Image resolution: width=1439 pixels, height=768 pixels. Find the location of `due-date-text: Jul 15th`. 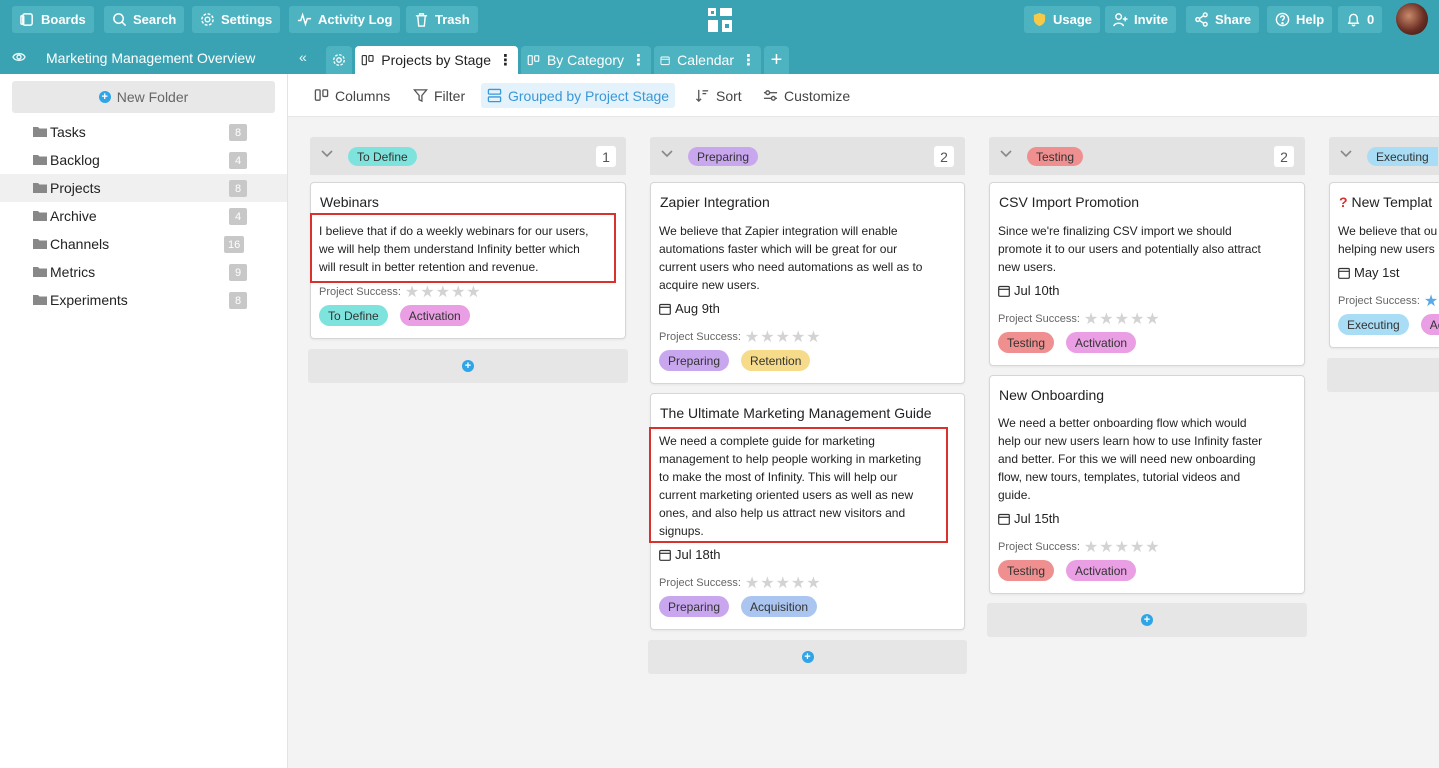

due-date-text: Jul 15th is located at coordinates (1037, 518).